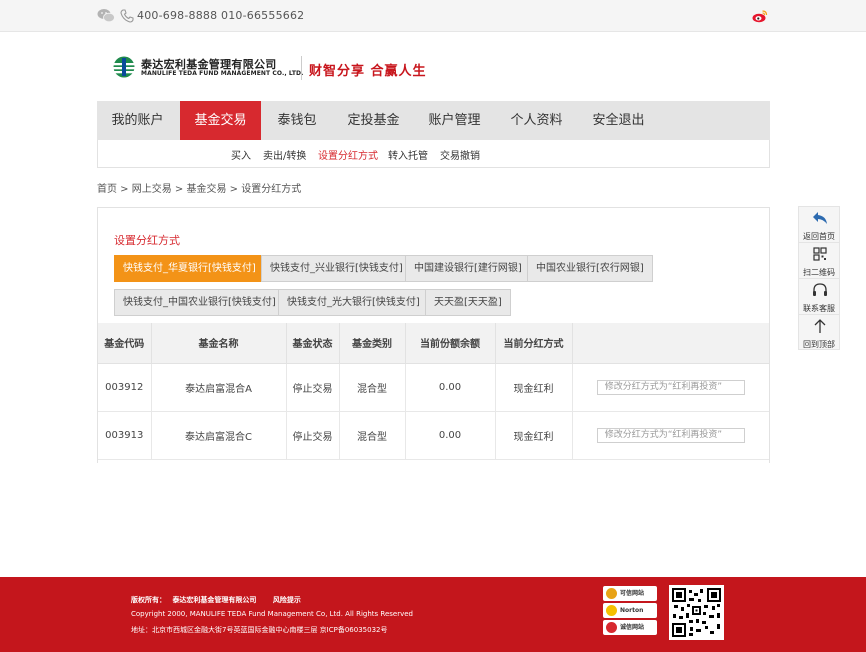  I want to click on nav-tai-wallet: 泰钱包, so click(297, 120).